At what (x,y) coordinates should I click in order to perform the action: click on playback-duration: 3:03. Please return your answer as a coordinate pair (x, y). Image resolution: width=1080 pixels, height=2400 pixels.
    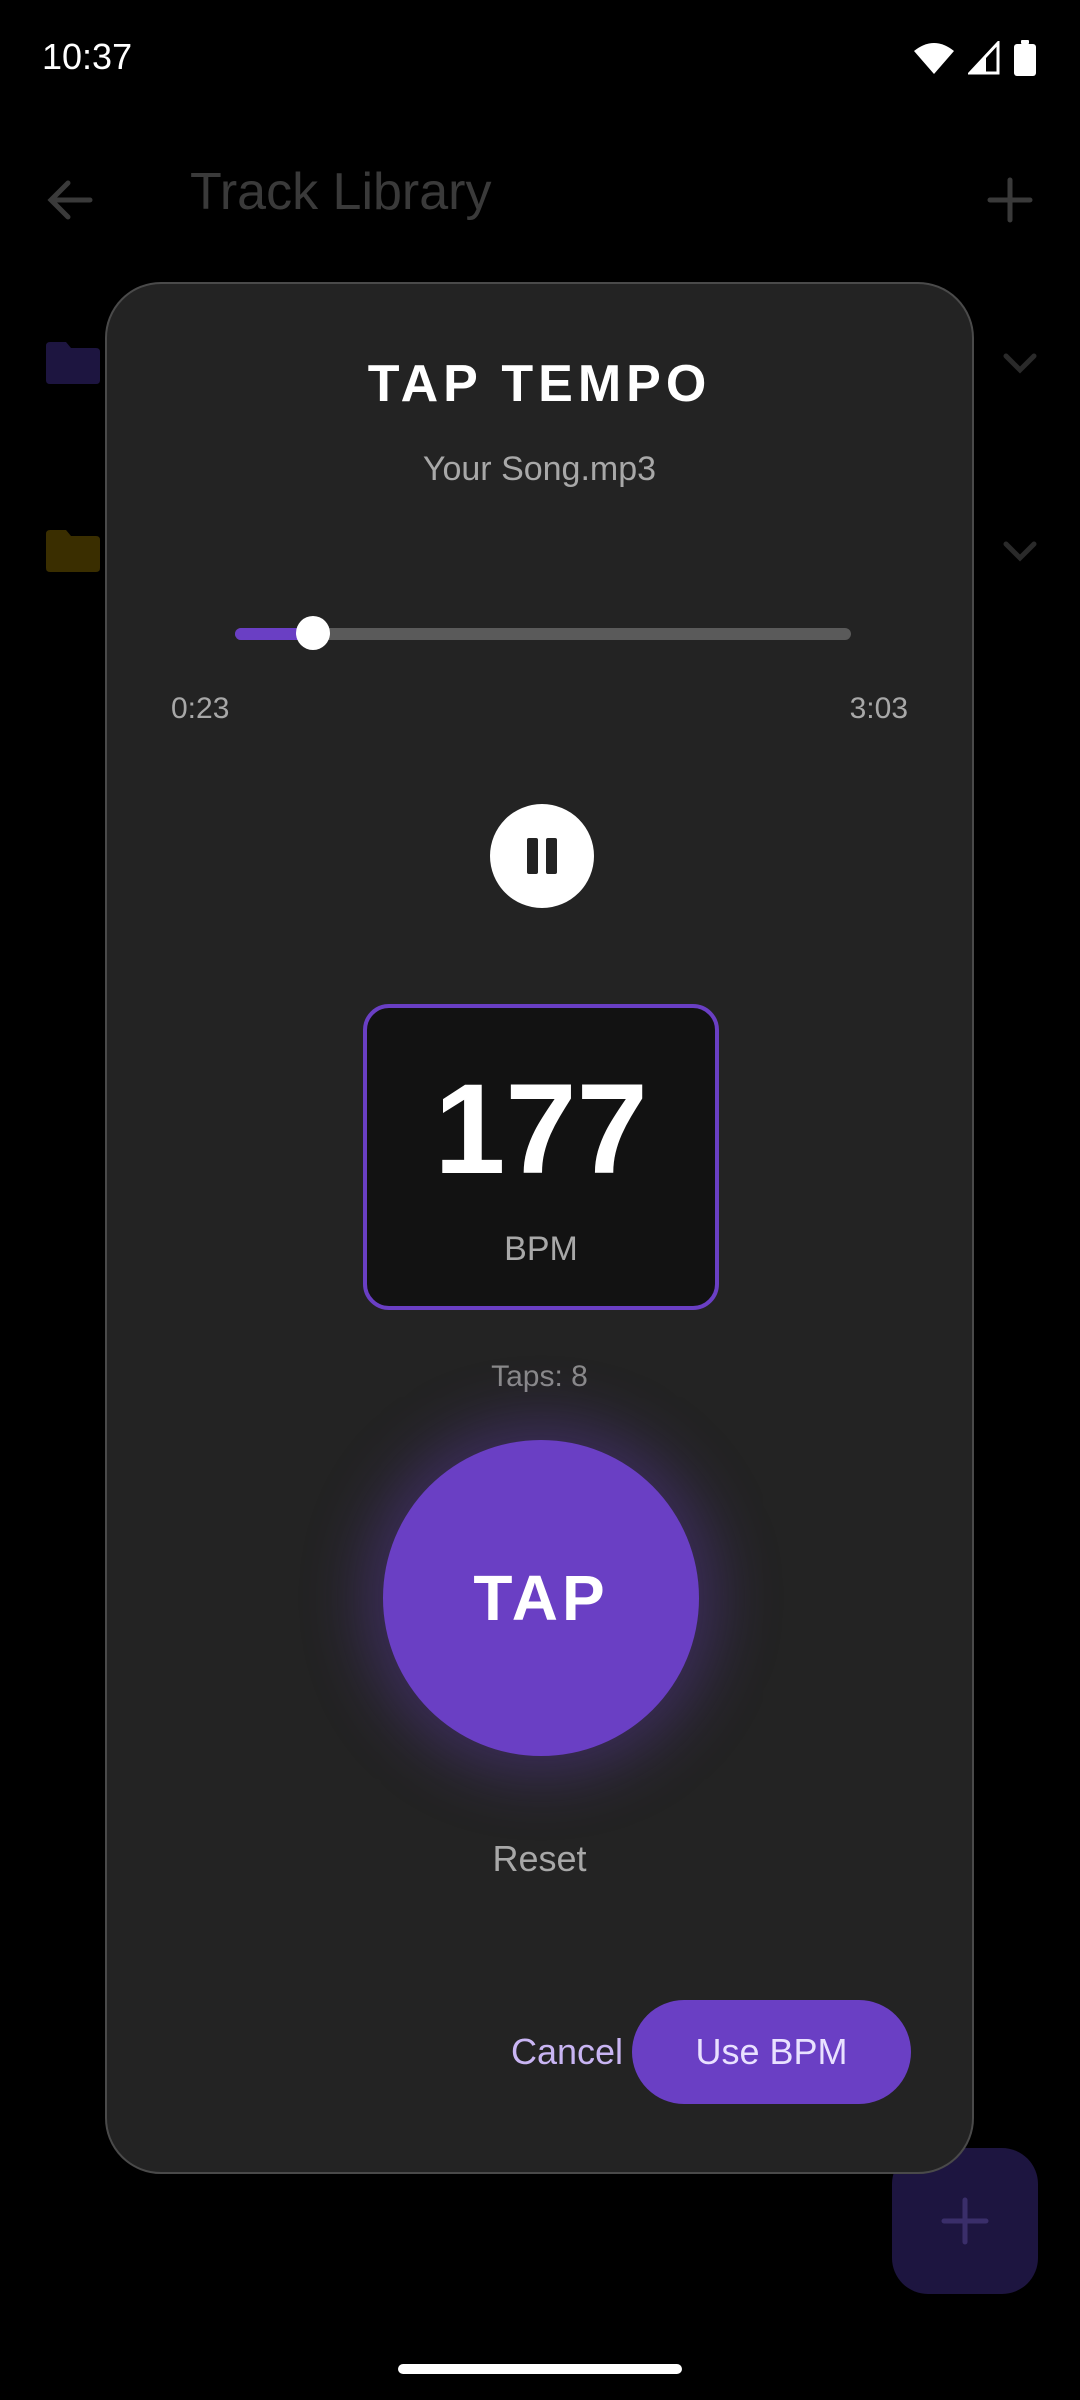
    Looking at the image, I should click on (878, 708).